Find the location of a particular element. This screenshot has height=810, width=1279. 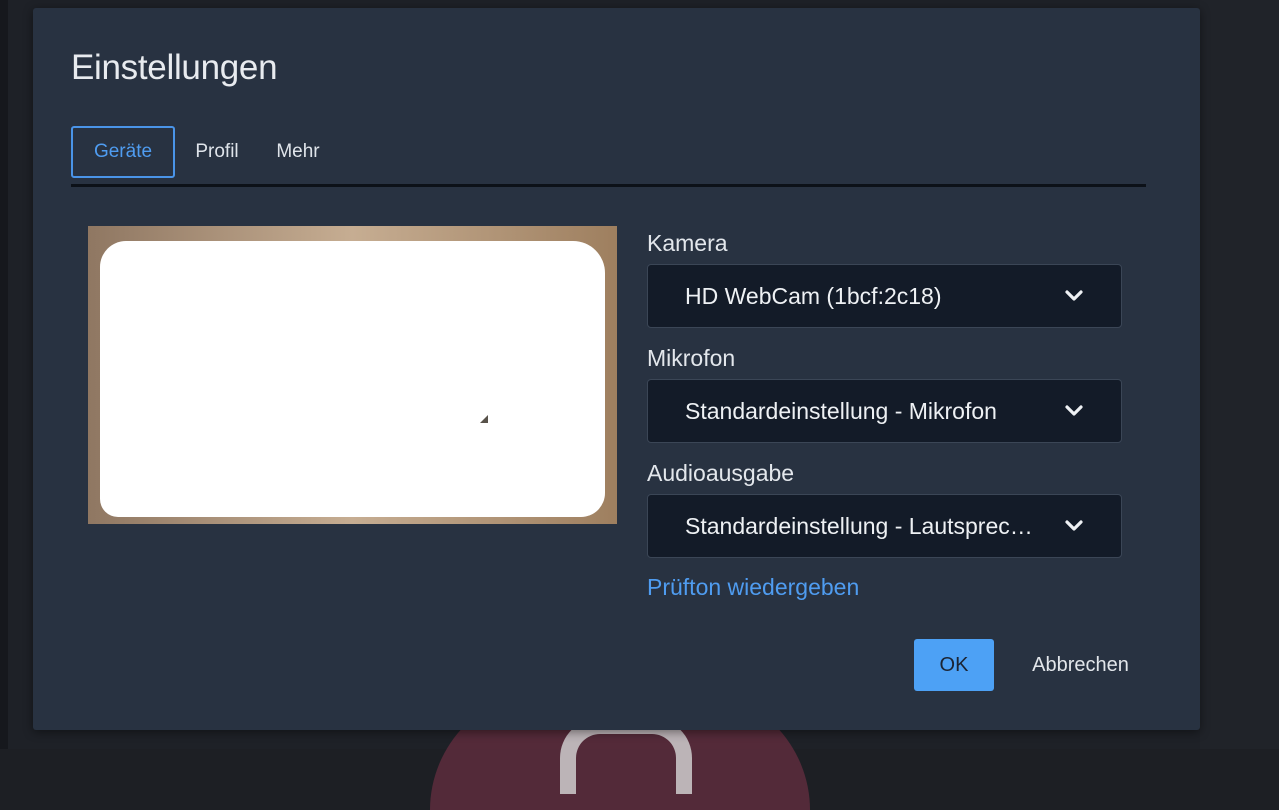

dialog-title: Einstellungen is located at coordinates (174, 67).